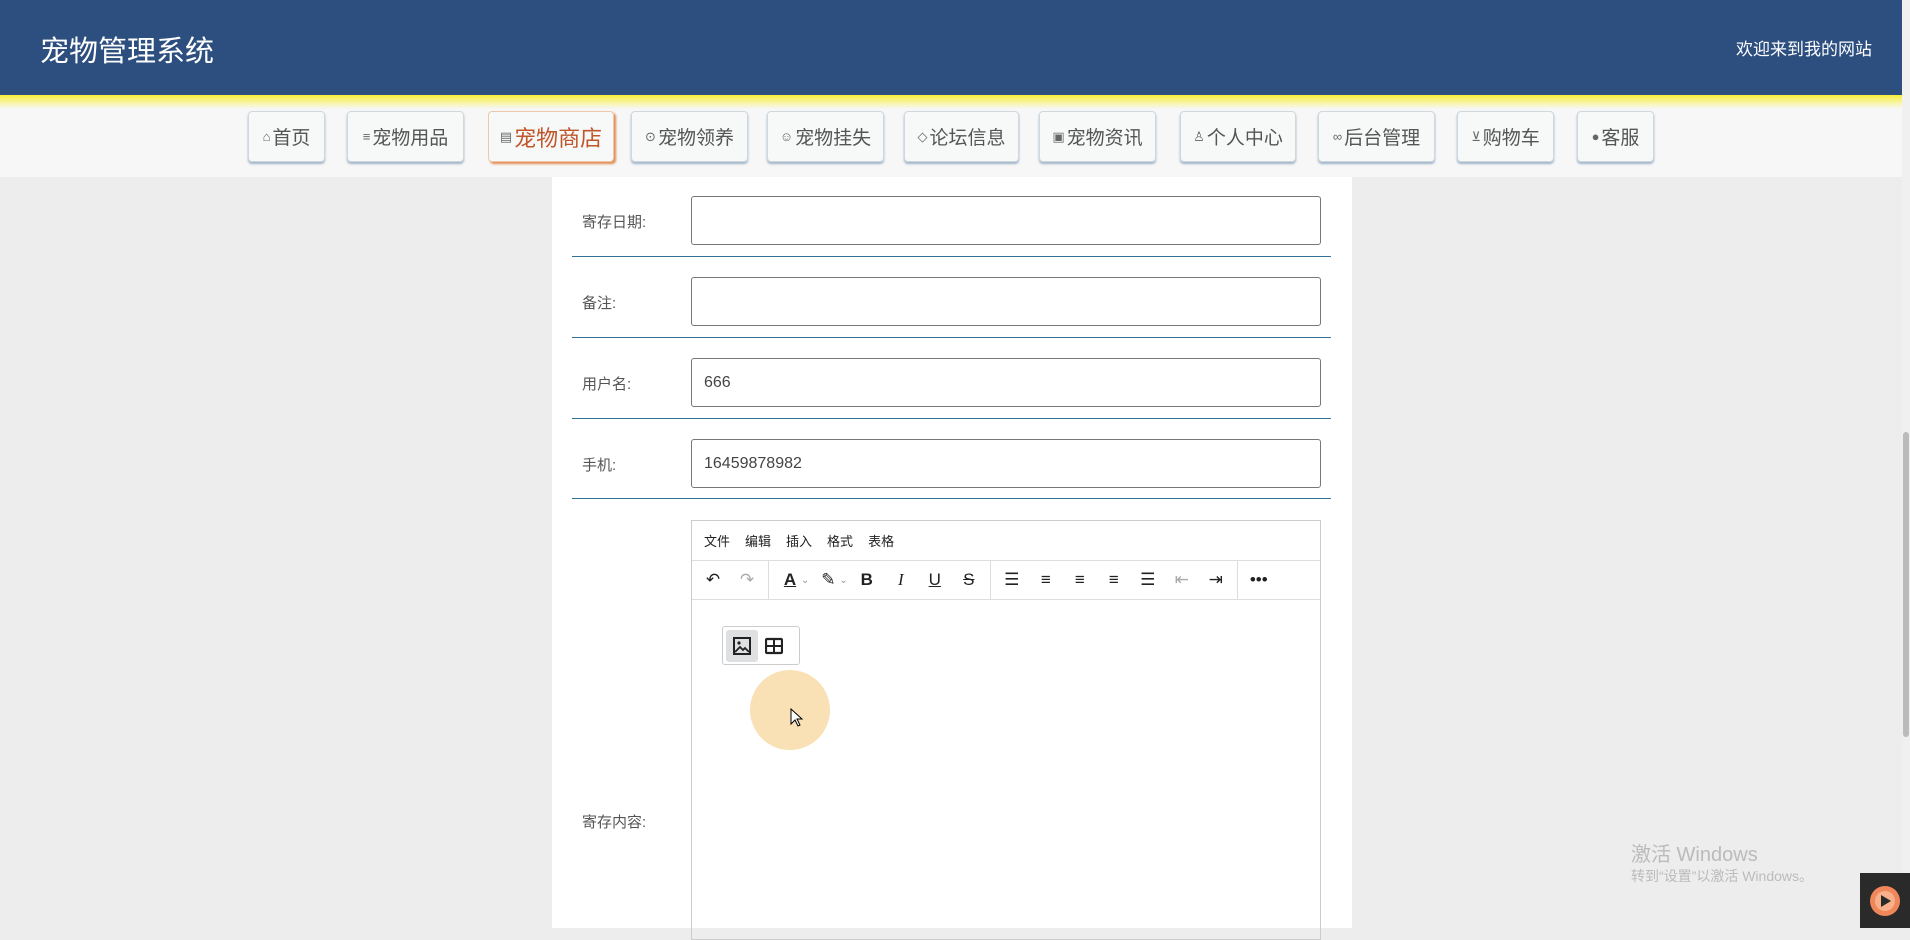 This screenshot has width=1910, height=940. What do you see at coordinates (1804, 49) in the screenshot?
I see `welcome-text: 欢迎来到我的网站` at bounding box center [1804, 49].